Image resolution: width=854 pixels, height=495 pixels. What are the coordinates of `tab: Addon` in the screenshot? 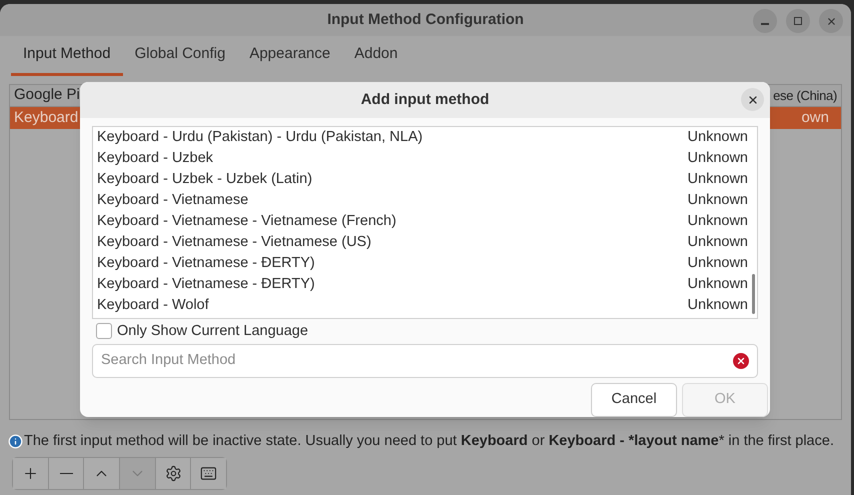 It's located at (376, 56).